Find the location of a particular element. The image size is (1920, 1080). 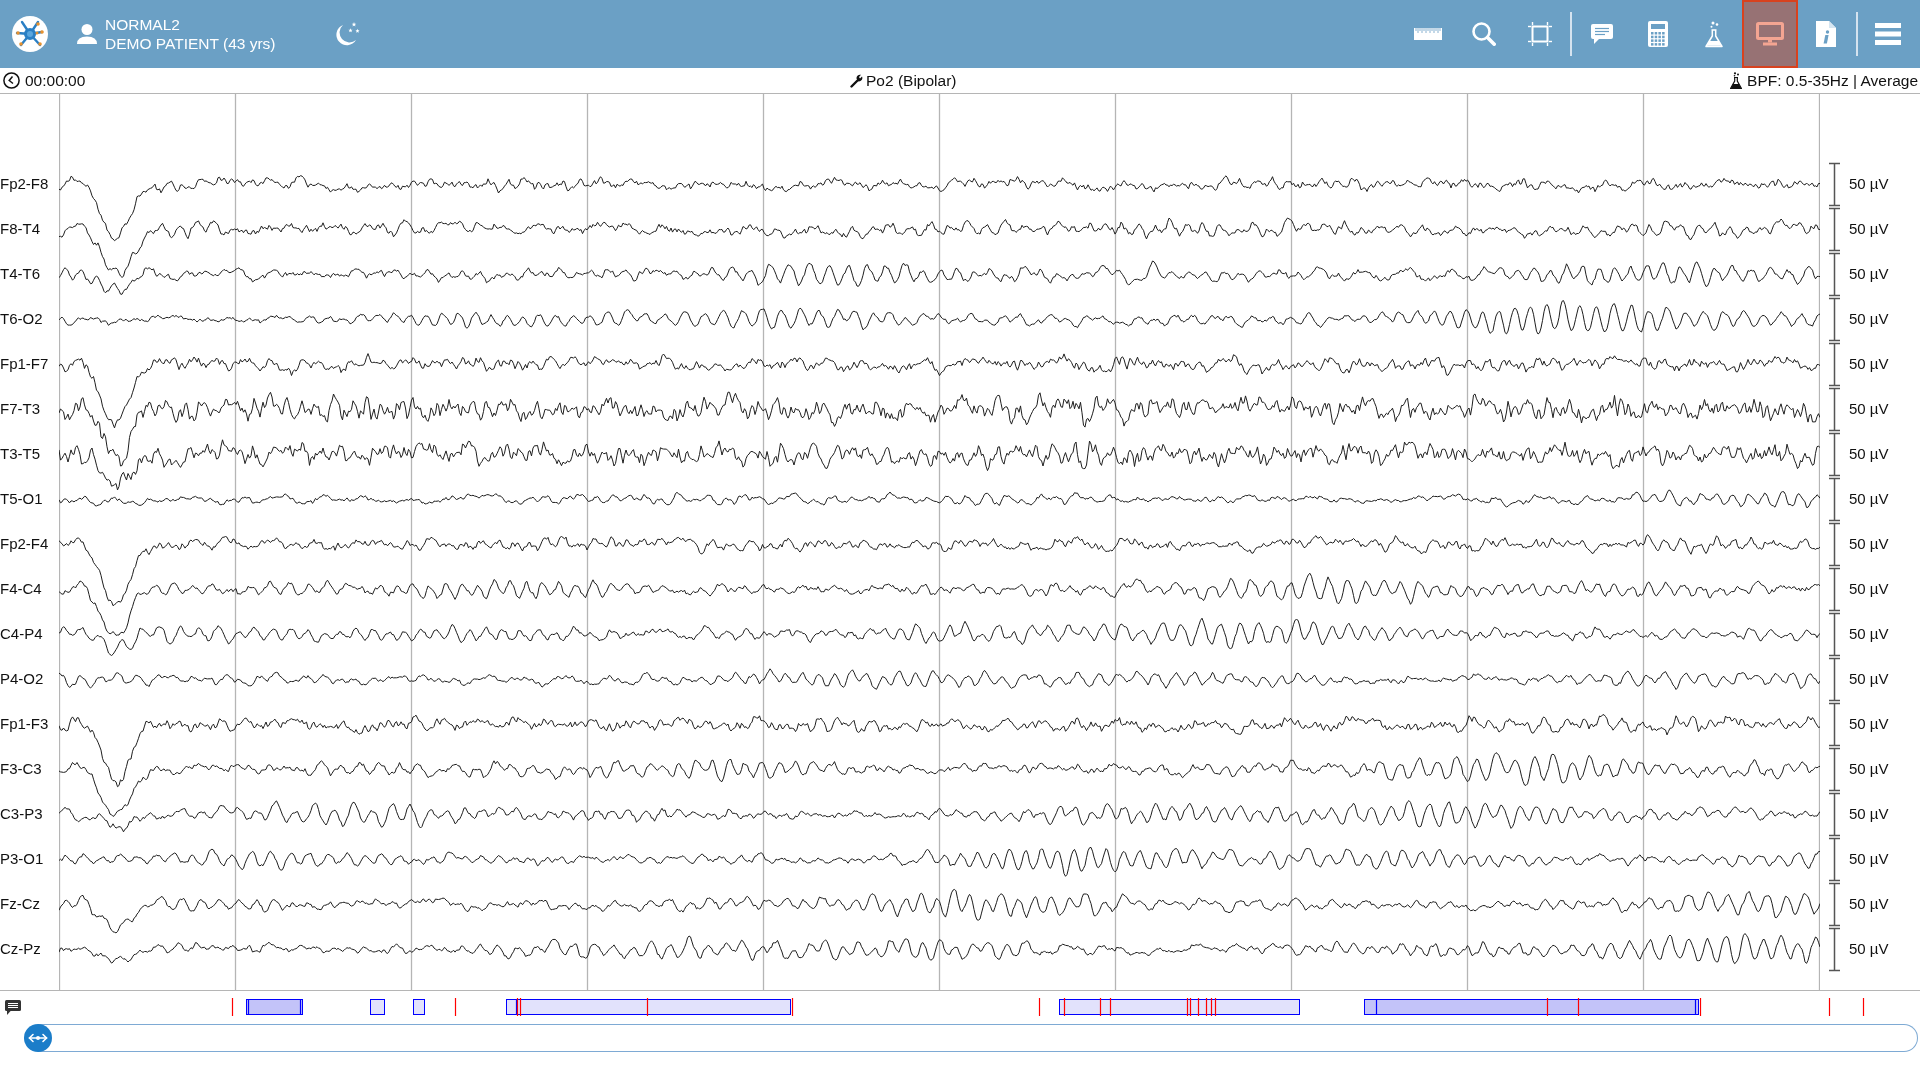

channel-label: T6-O2 is located at coordinates (21, 319).